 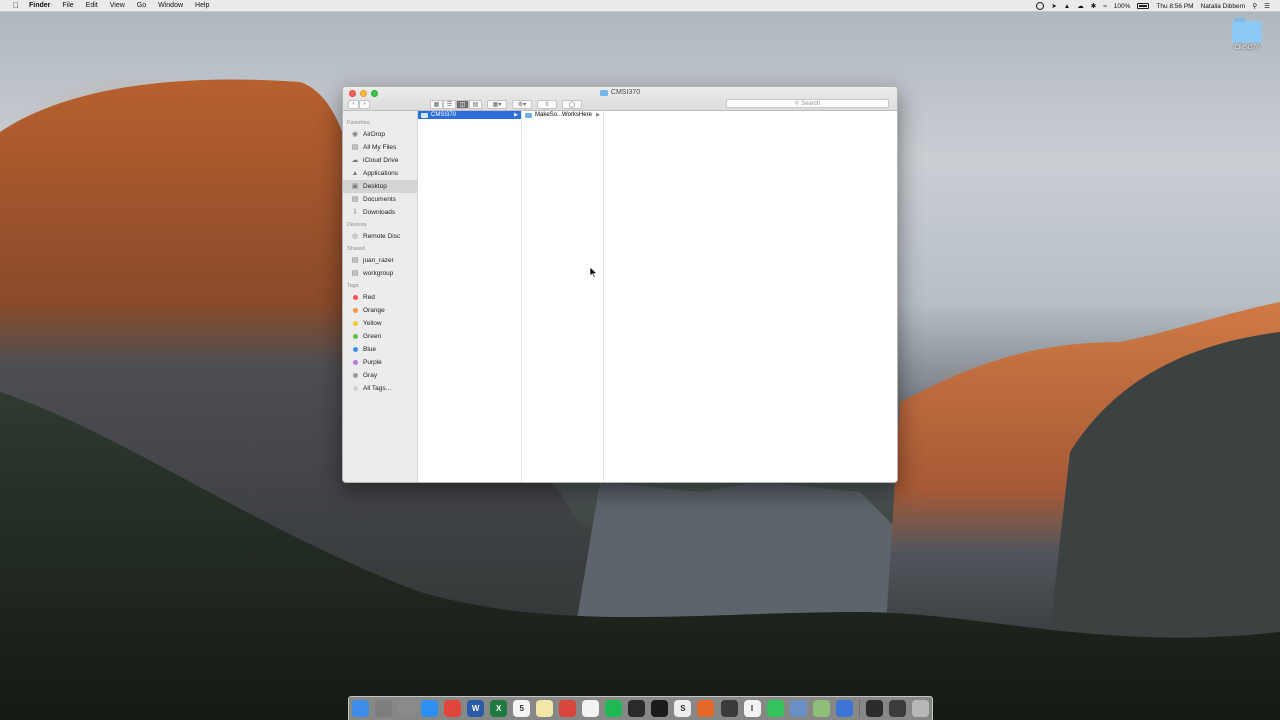 I want to click on sidebar-item-label: Desktop, so click(x=375, y=186).